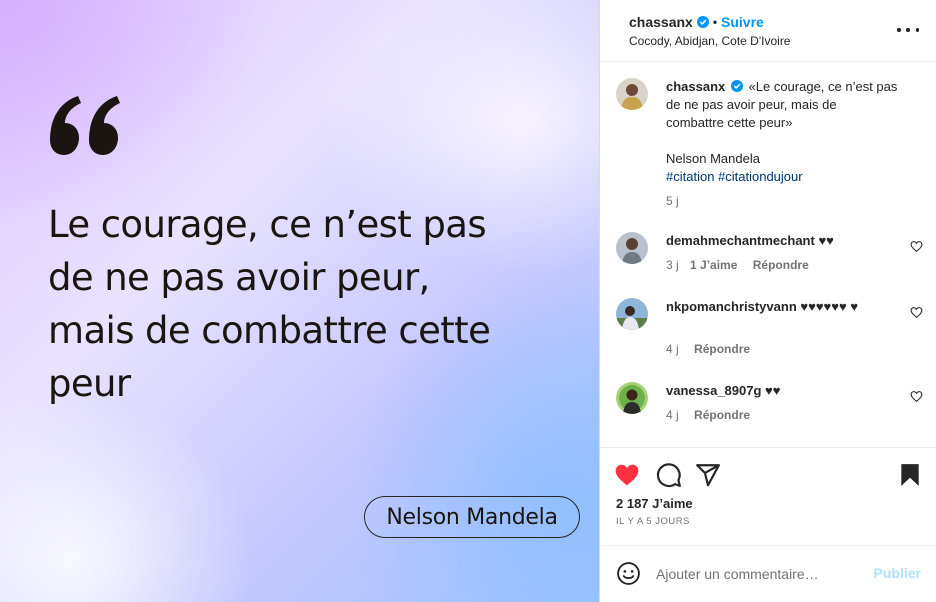 This screenshot has width=936, height=602. I want to click on caption-hashtags: #citation #citationdujour, so click(791, 177).